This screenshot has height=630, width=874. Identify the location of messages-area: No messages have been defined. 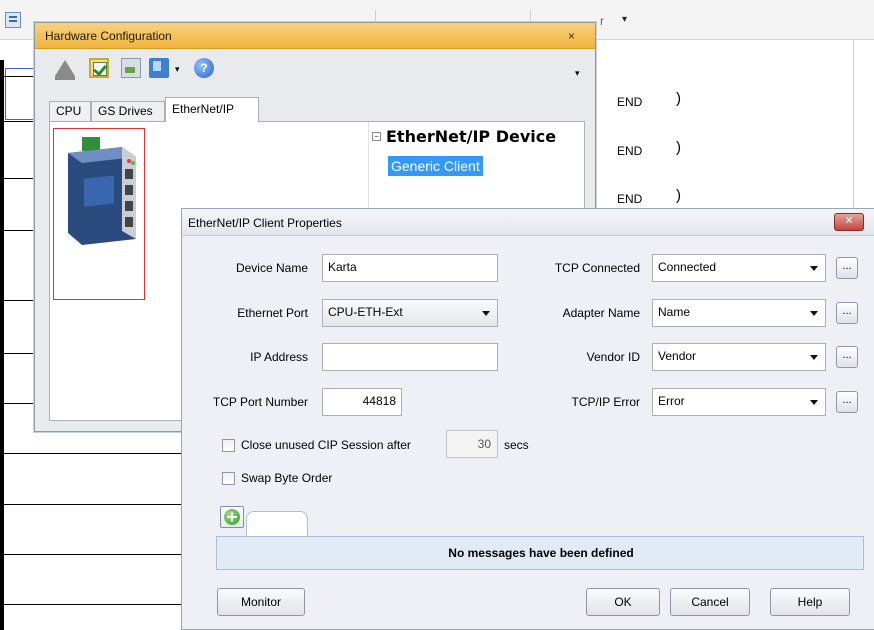
(540, 553).